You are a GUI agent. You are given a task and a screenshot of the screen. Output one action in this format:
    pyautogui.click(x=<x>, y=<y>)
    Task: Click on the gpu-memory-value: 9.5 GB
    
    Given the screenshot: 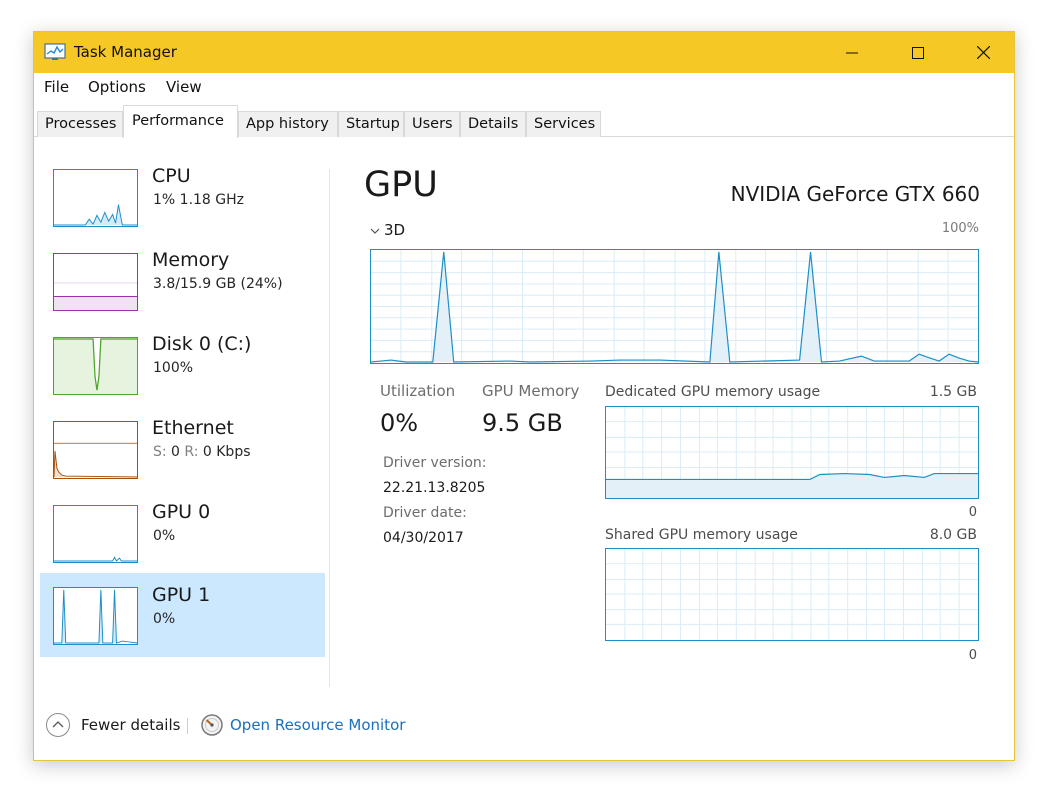 What is the action you would take?
    pyautogui.click(x=522, y=423)
    